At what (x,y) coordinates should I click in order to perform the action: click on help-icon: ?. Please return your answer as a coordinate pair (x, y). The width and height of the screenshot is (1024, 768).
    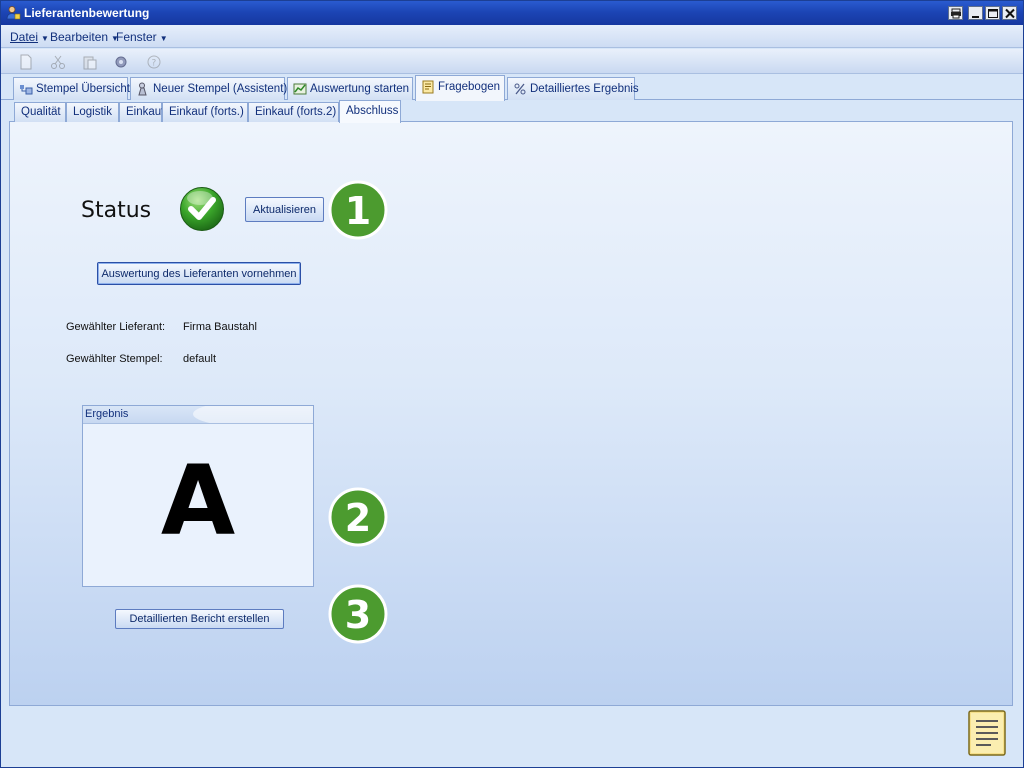
    Looking at the image, I should click on (154, 62).